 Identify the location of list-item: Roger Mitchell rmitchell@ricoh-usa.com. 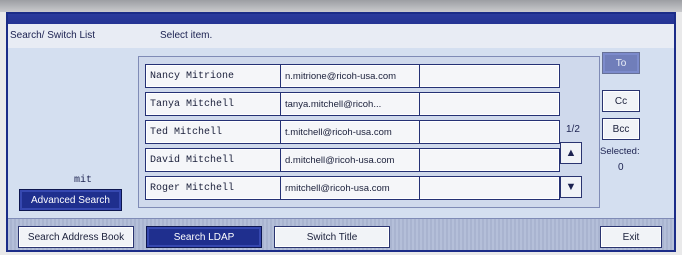
(352, 188).